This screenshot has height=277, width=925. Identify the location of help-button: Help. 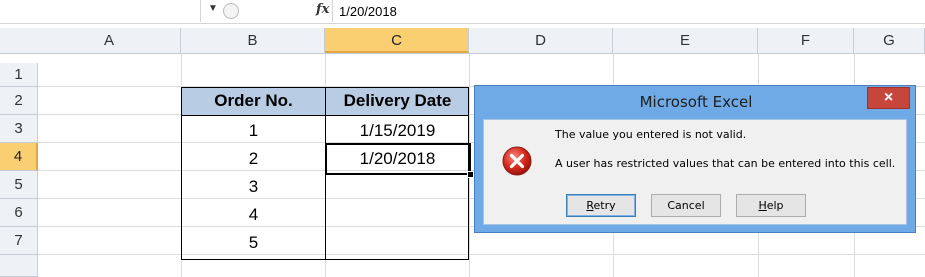
(771, 205).